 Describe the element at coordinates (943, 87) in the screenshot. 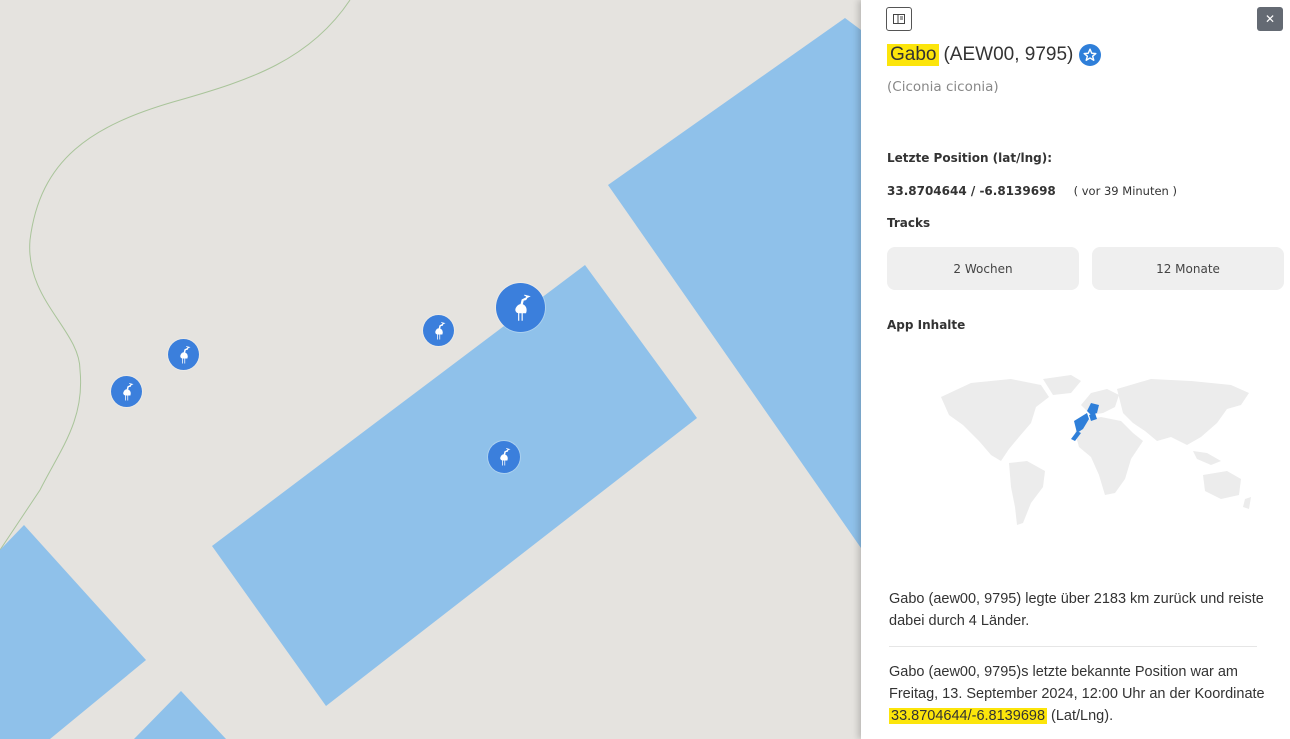

I see `species-name: (Ciconia ciconia)` at that location.